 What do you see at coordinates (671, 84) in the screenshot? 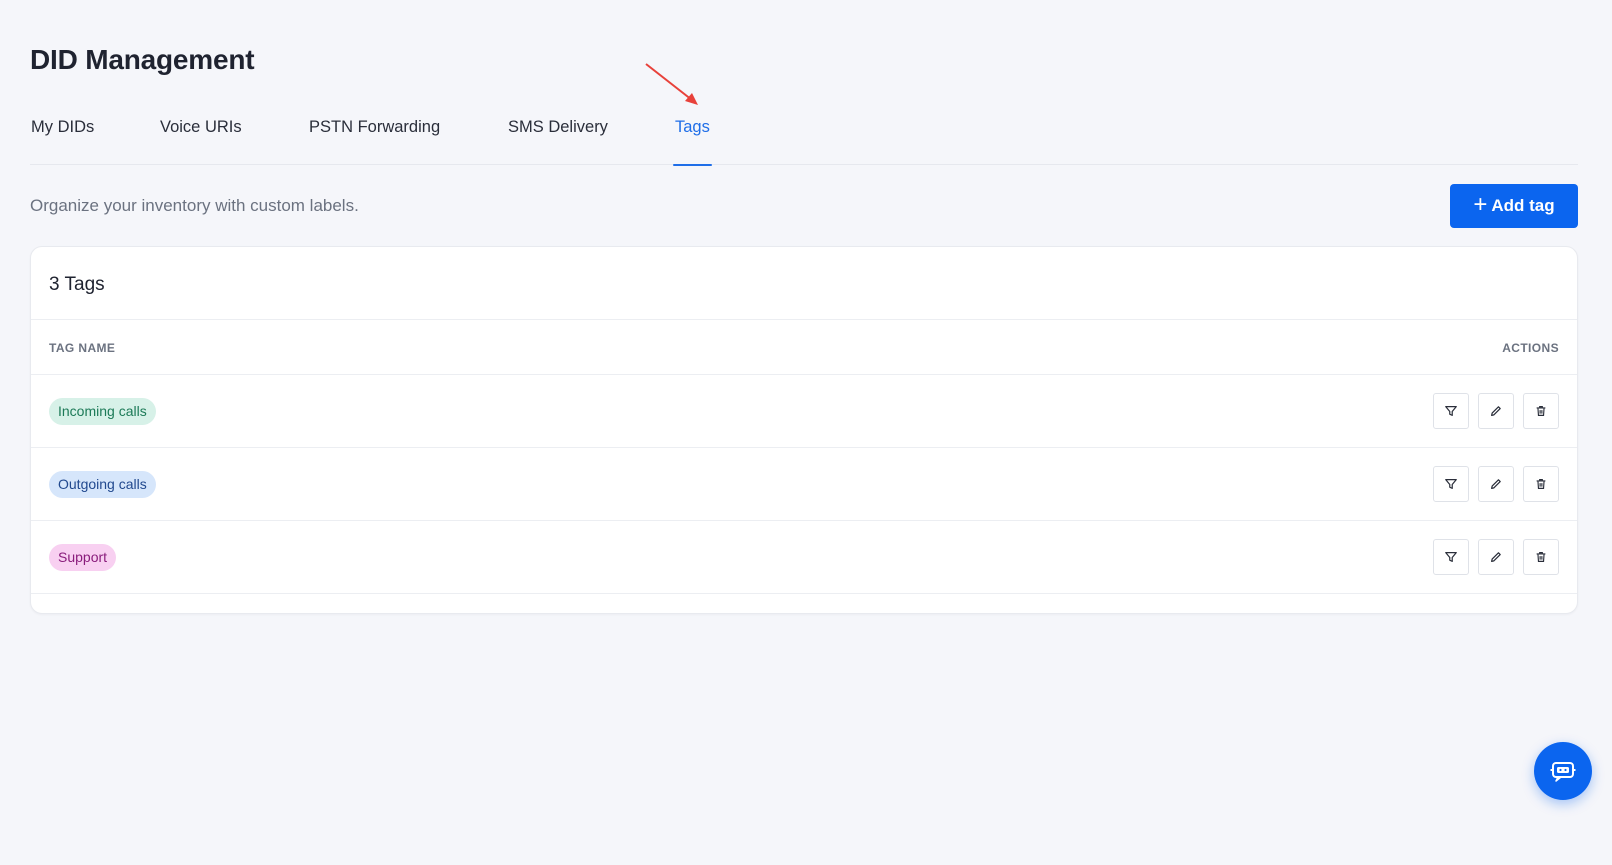
I see `annotation-arrow-icon` at bounding box center [671, 84].